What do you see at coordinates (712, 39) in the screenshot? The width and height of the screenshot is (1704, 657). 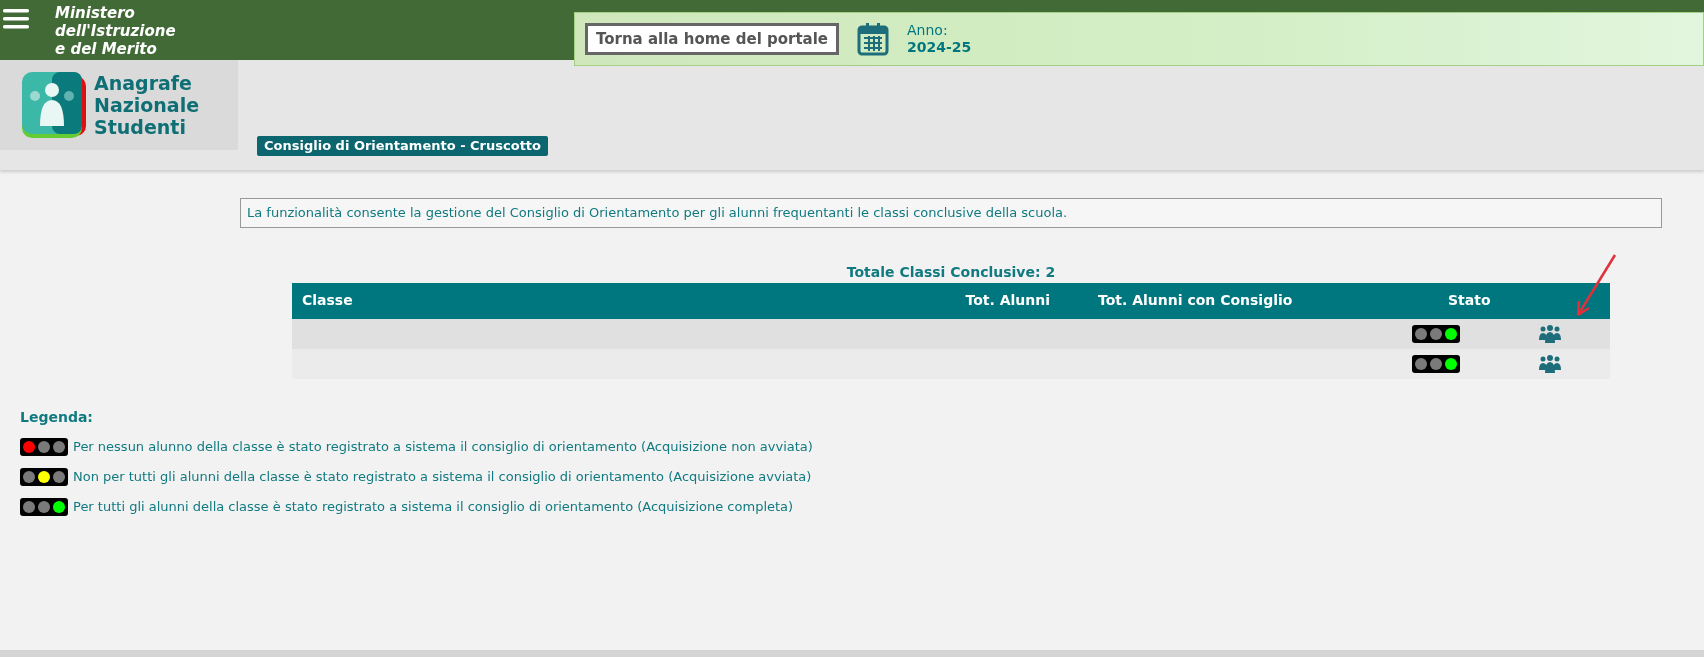 I see `home-button: Torna alla home del portale` at bounding box center [712, 39].